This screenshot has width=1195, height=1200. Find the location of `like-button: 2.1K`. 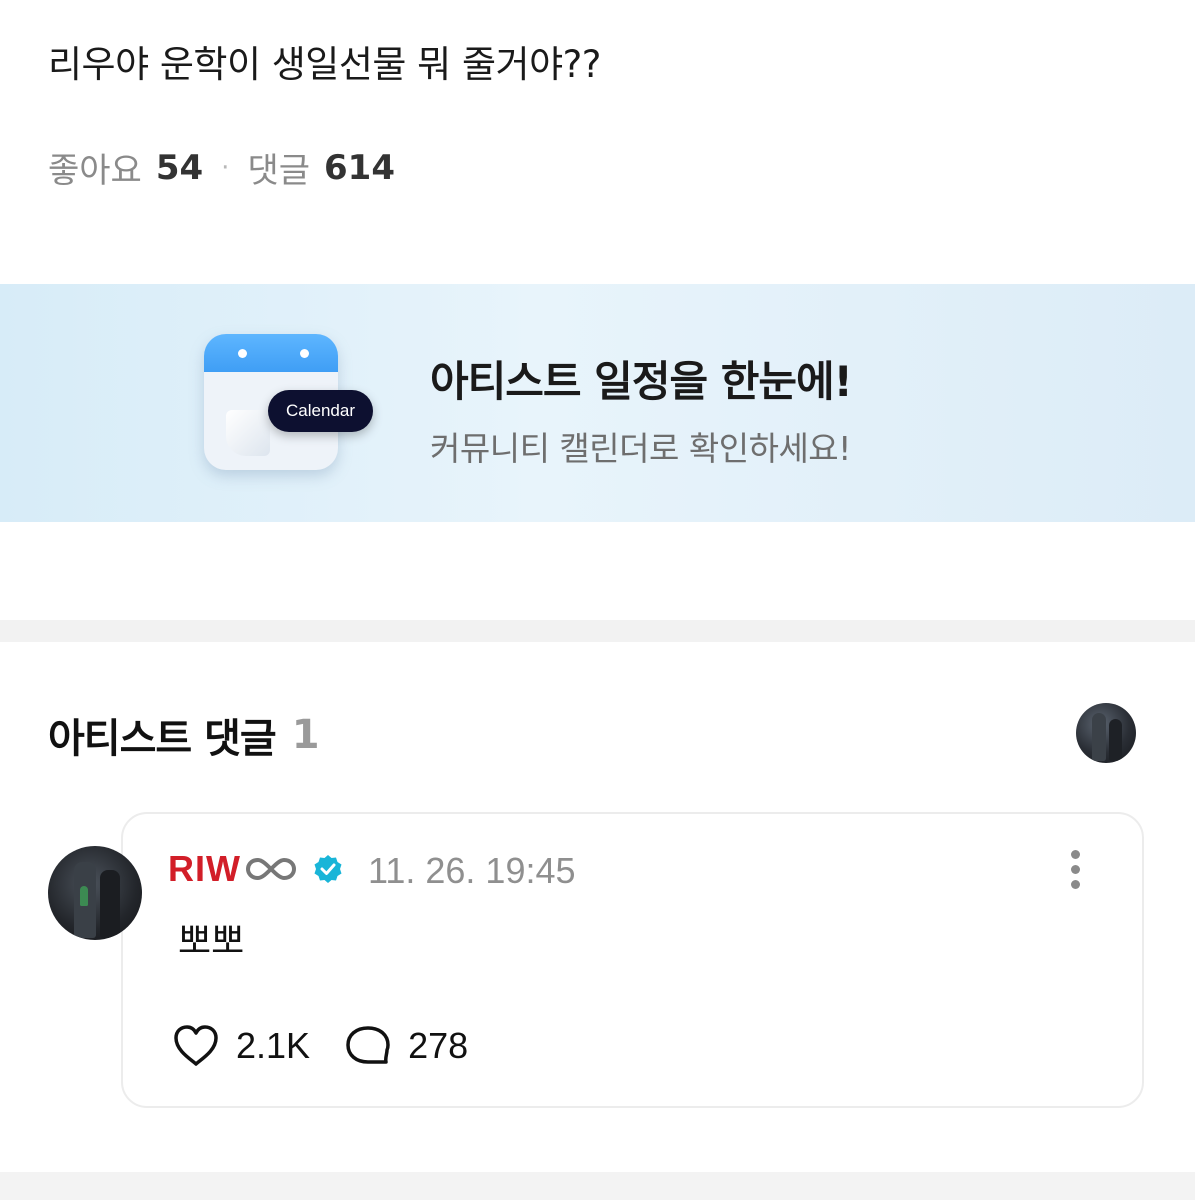

like-button: 2.1K is located at coordinates (241, 1046).